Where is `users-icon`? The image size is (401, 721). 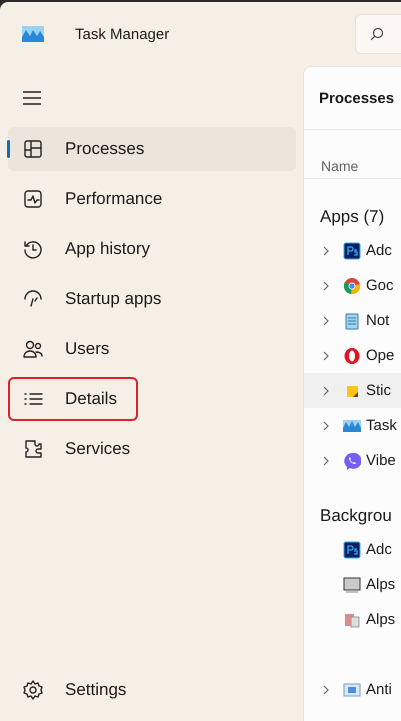 users-icon is located at coordinates (33, 349).